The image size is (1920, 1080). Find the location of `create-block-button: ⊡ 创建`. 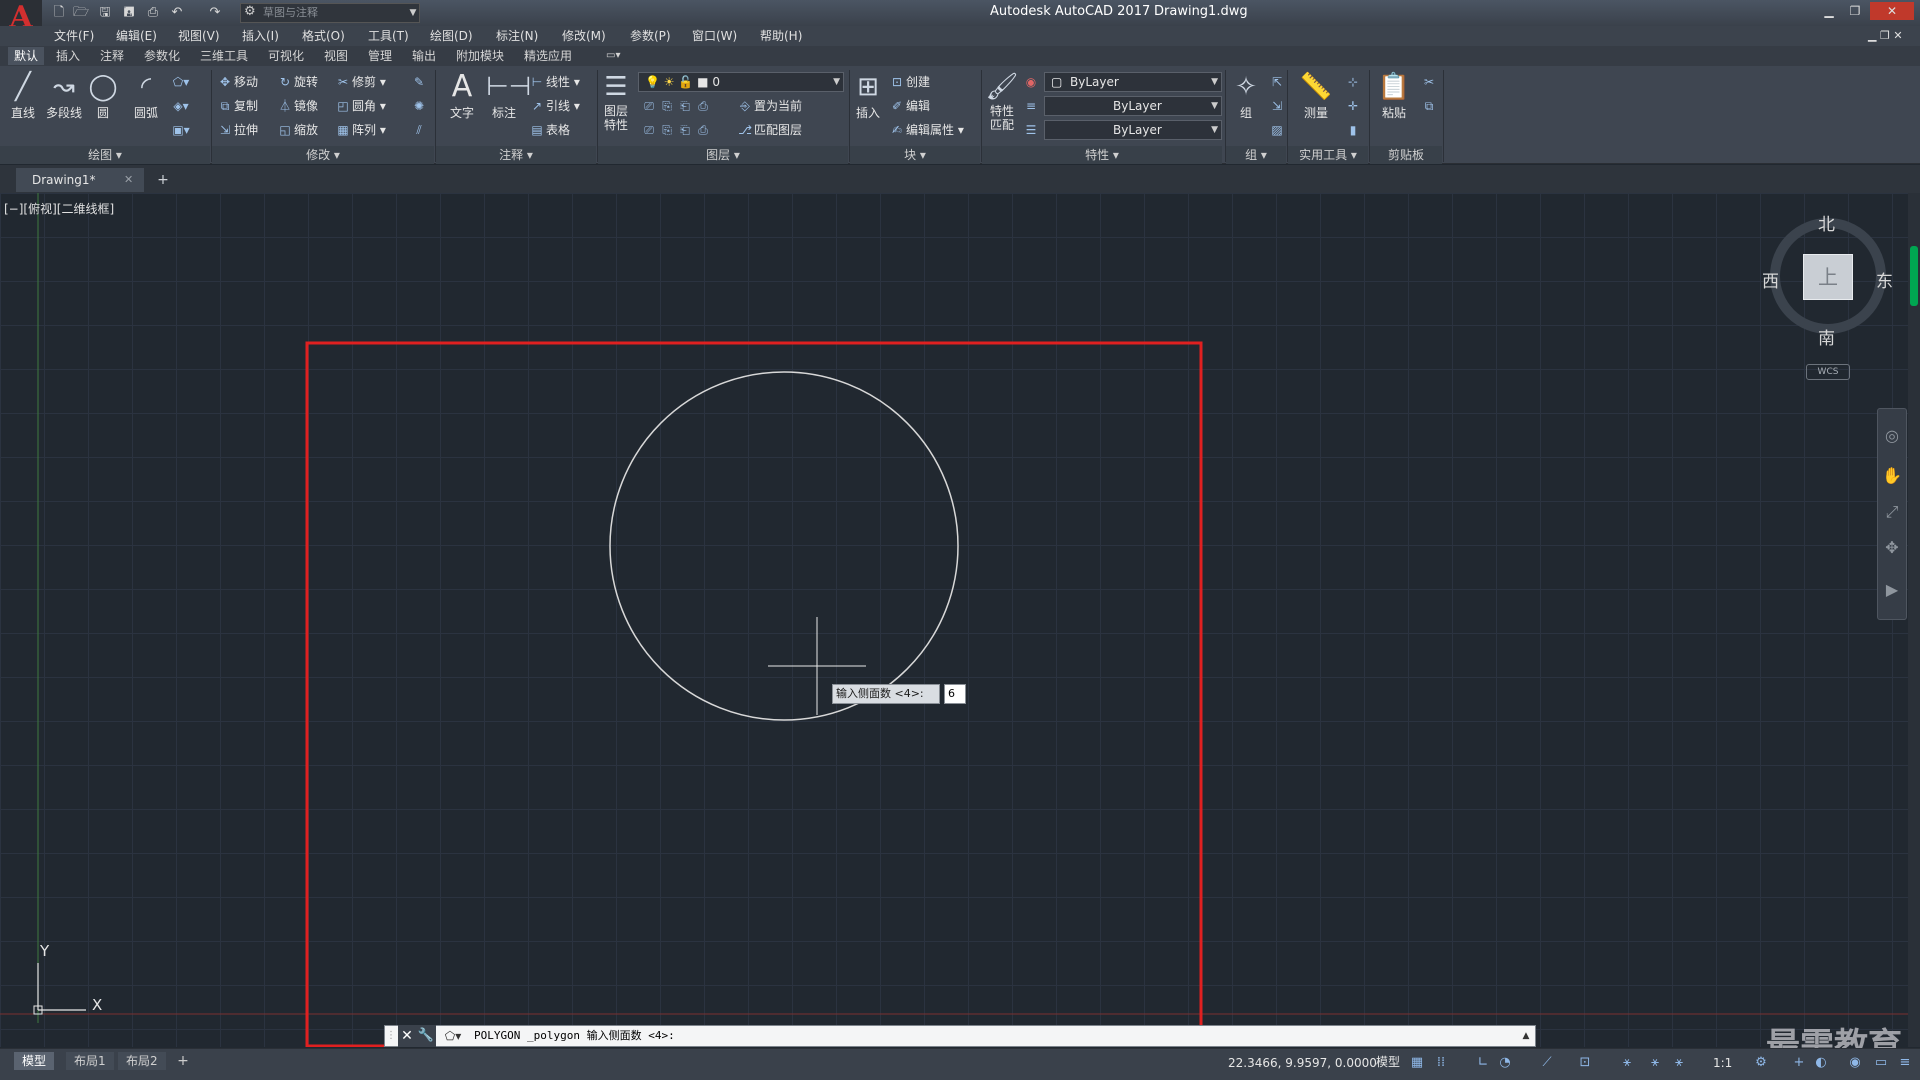

create-block-button: ⊡ 创建 is located at coordinates (909, 82).